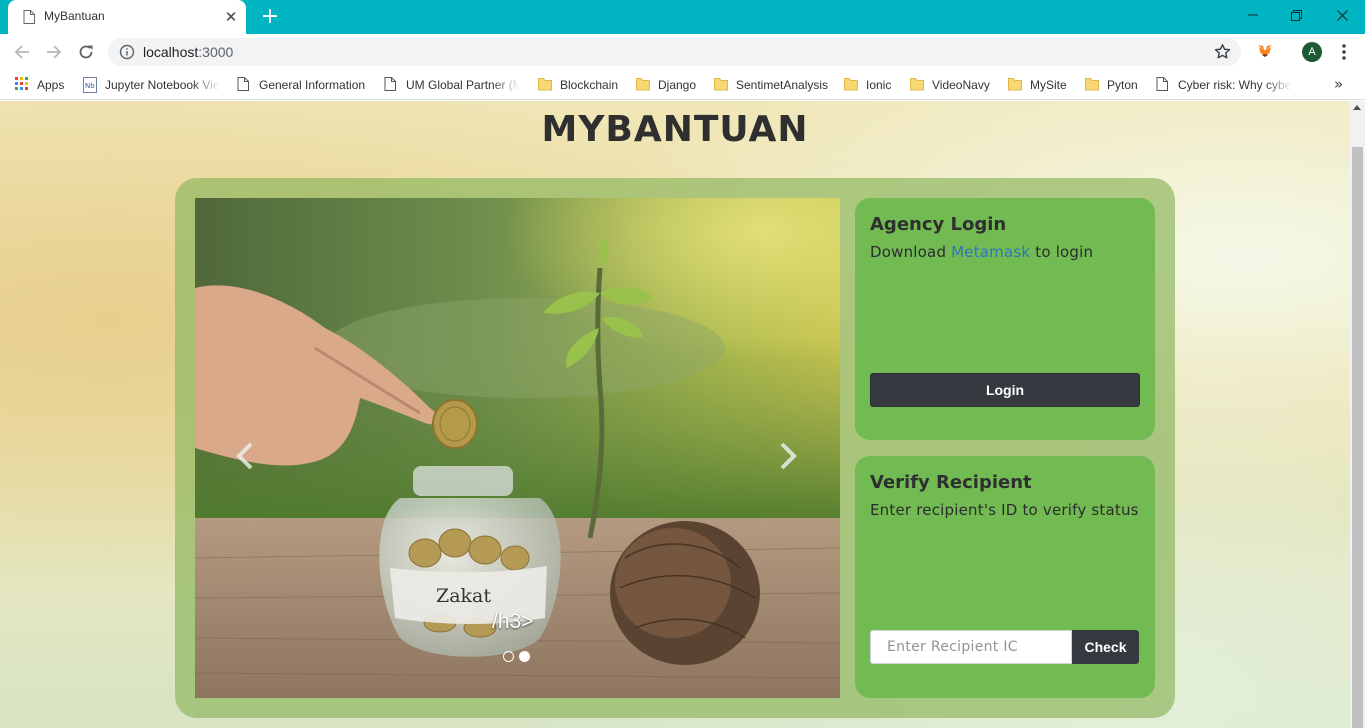  I want to click on page-scrollbar, so click(1357, 414).